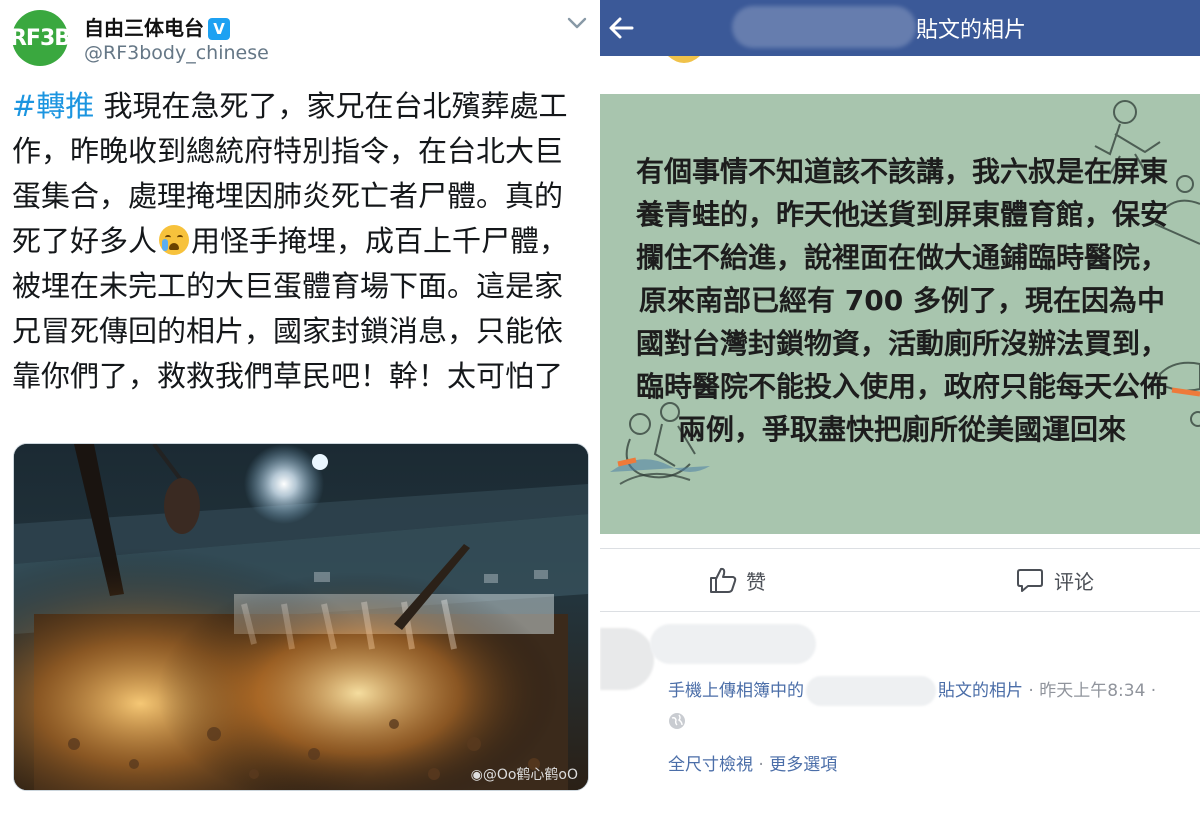  I want to click on redacted-page-name-inline, so click(871, 691).